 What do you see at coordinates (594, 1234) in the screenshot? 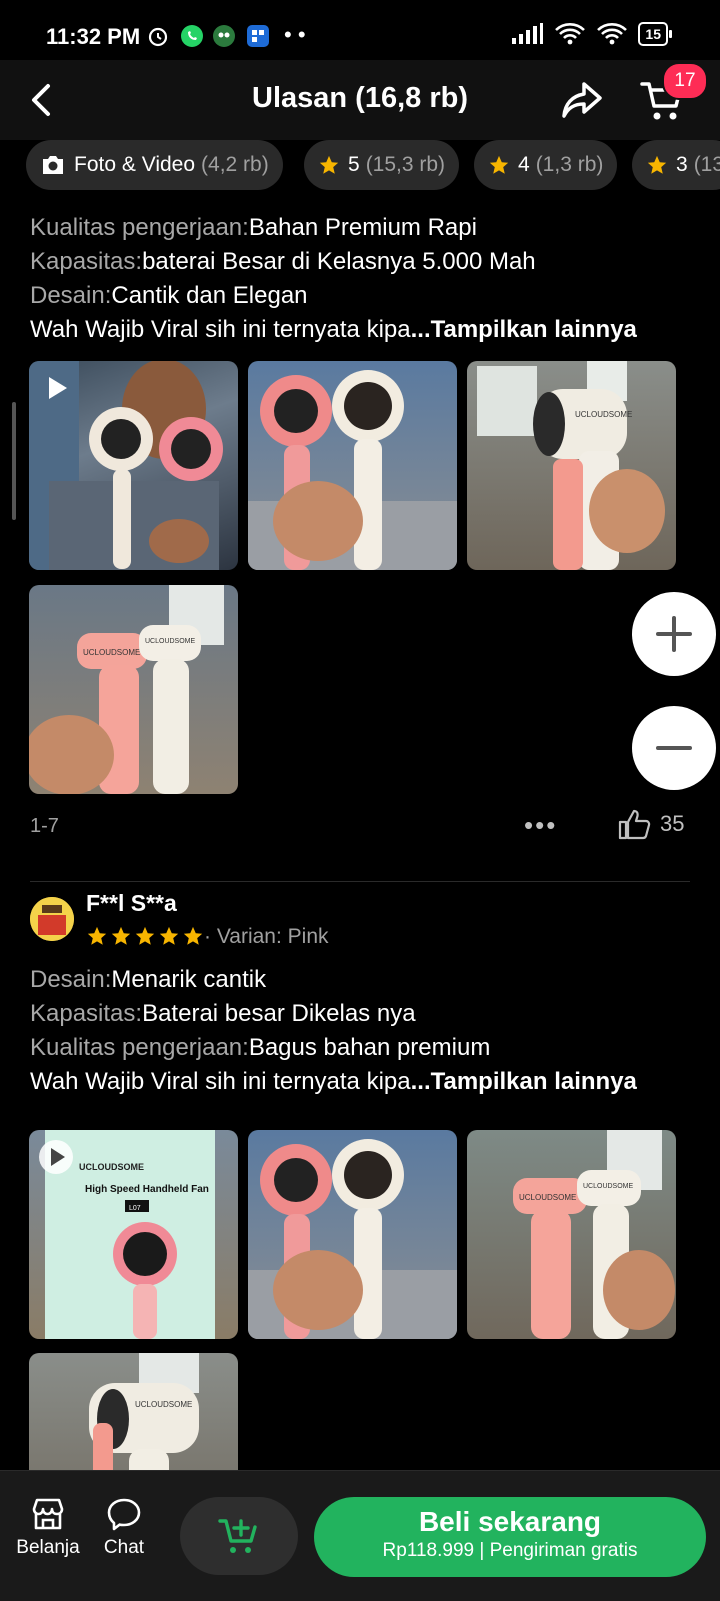
I see `photo-pink-and-white-fans: UCLOUDSOME UCLOUDSOME` at bounding box center [594, 1234].